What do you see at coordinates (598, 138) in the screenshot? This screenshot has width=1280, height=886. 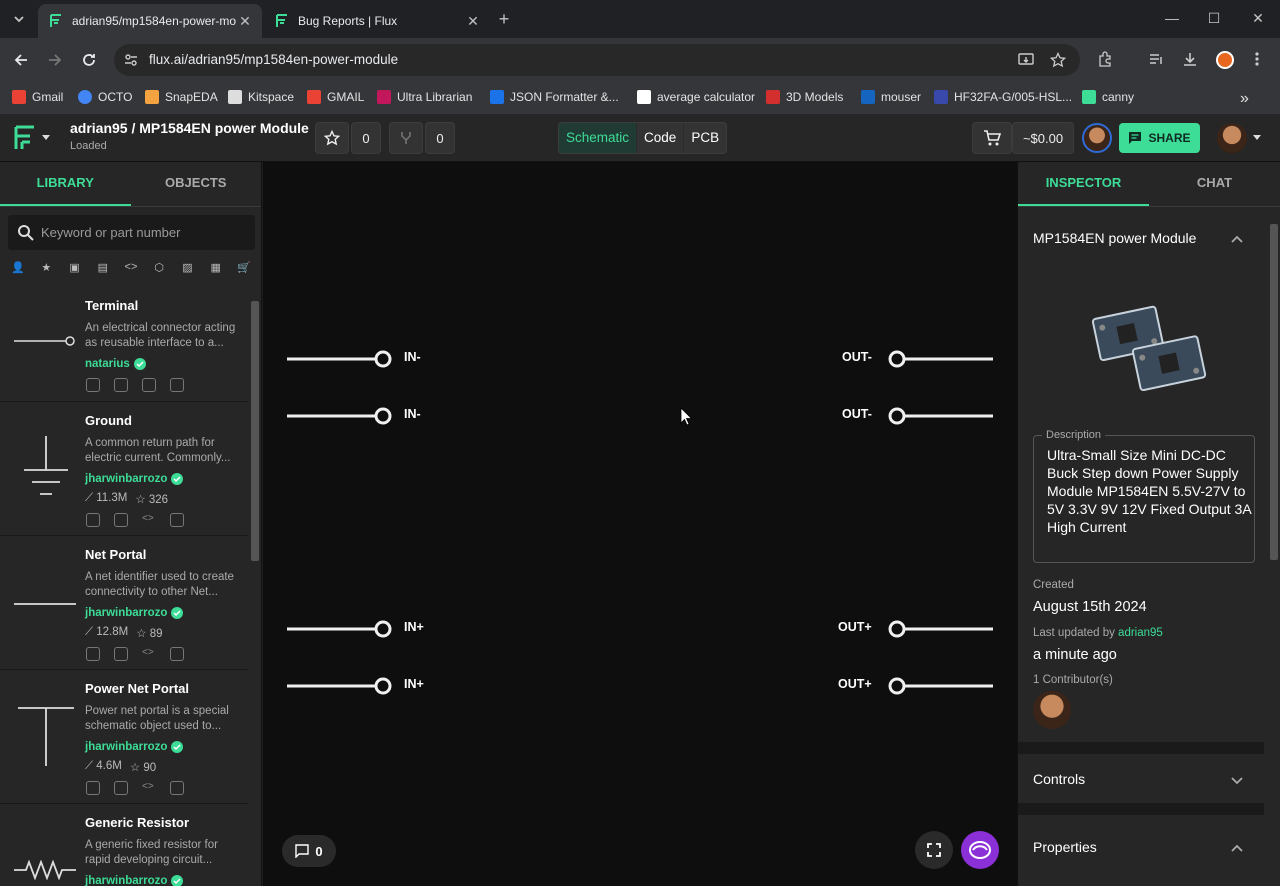 I see `tab-schematic: Schematic` at bounding box center [598, 138].